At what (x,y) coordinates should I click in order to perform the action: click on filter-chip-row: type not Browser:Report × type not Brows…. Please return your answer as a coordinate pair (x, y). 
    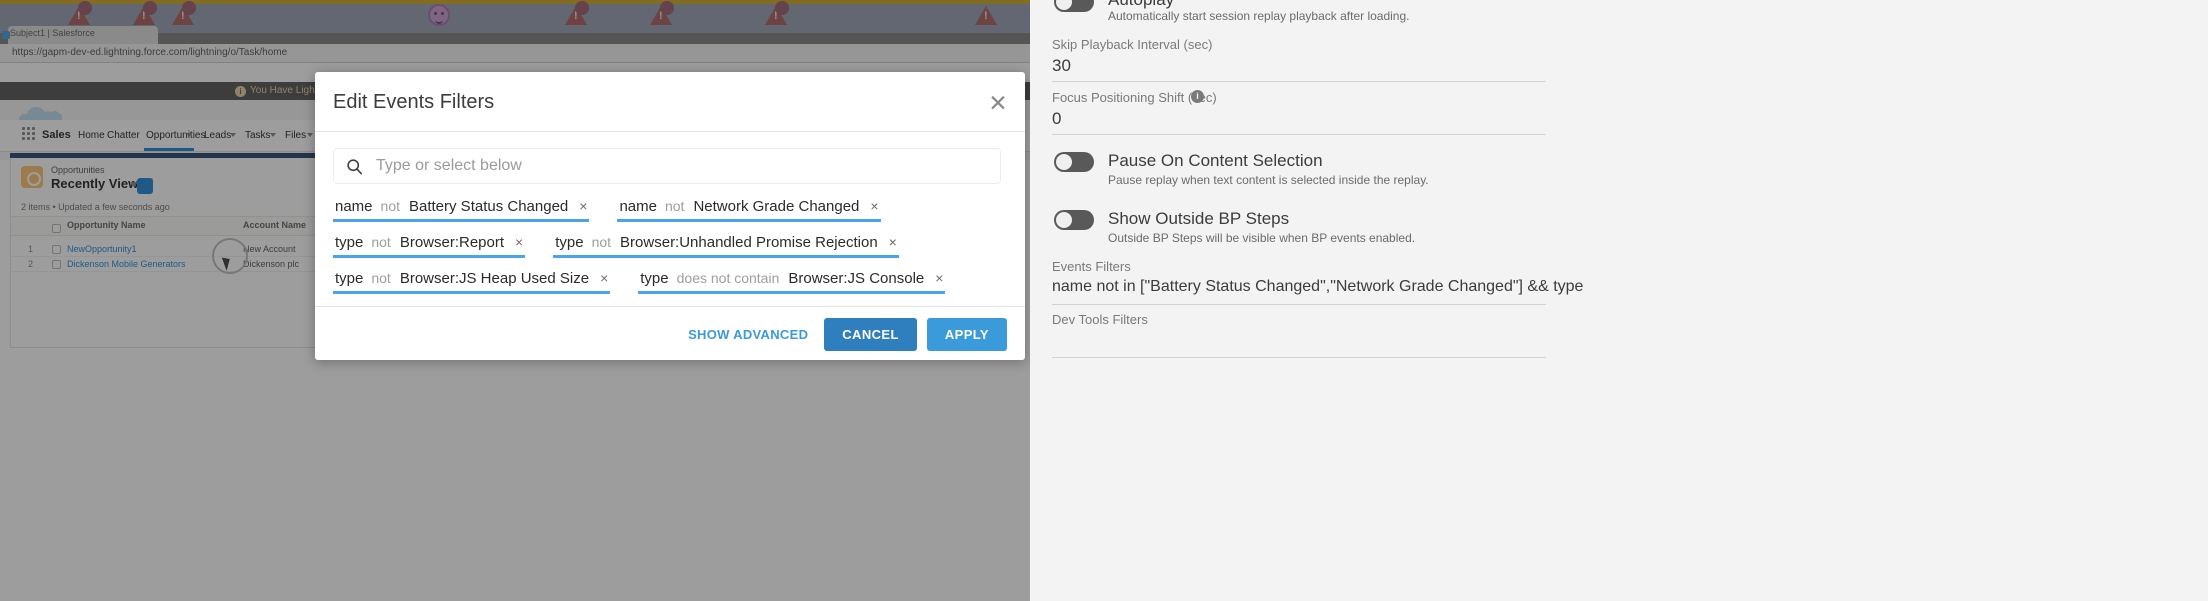
    Looking at the image, I should click on (670, 246).